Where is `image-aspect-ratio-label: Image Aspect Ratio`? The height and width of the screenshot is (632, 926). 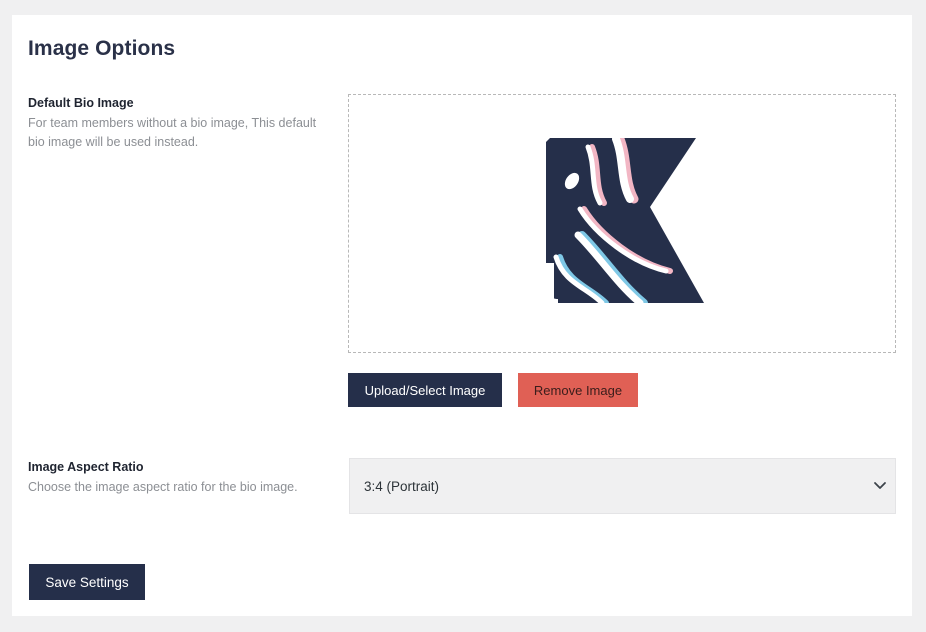 image-aspect-ratio-label: Image Aspect Ratio is located at coordinates (86, 467).